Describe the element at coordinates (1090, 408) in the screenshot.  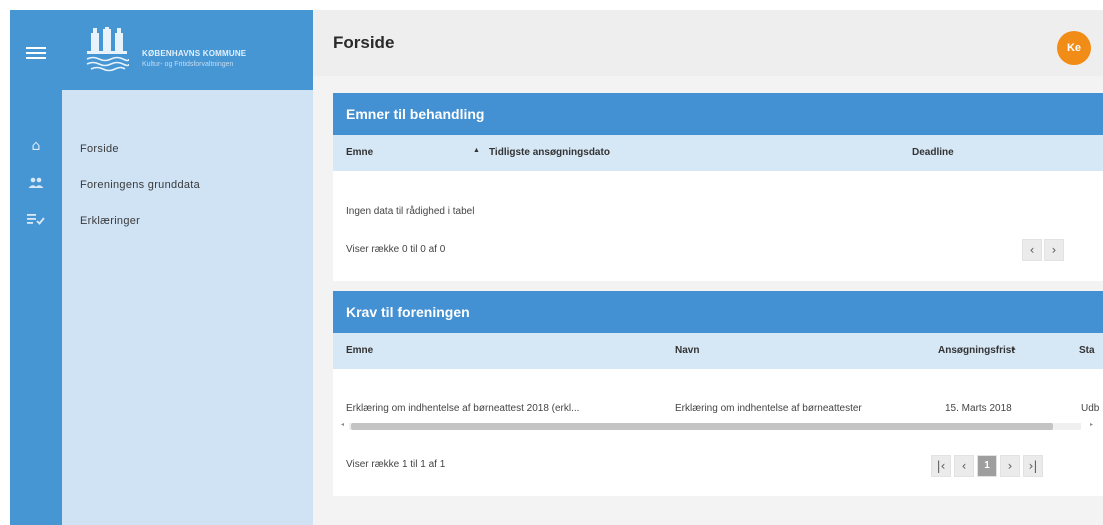
I see `row-status: Udb` at that location.